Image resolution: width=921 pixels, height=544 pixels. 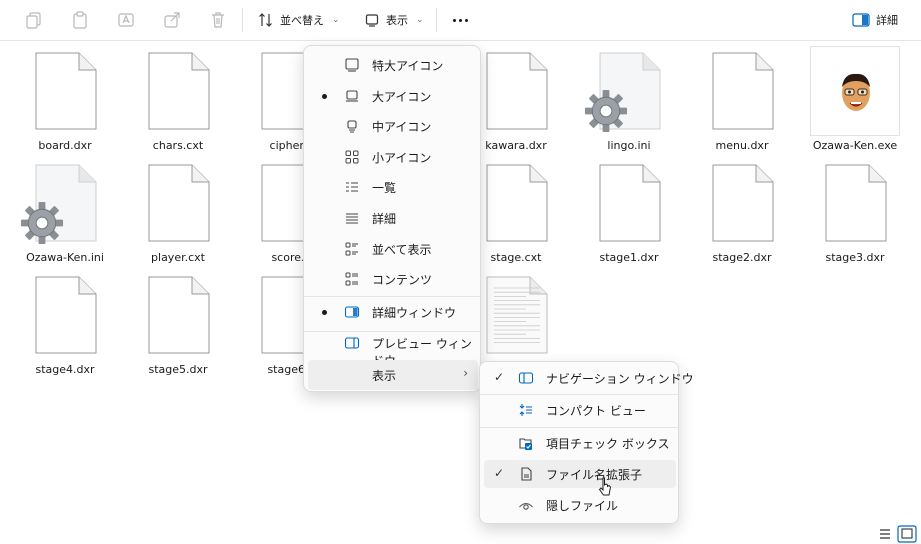 I want to click on compact-view-icon, so click(x=526, y=410).